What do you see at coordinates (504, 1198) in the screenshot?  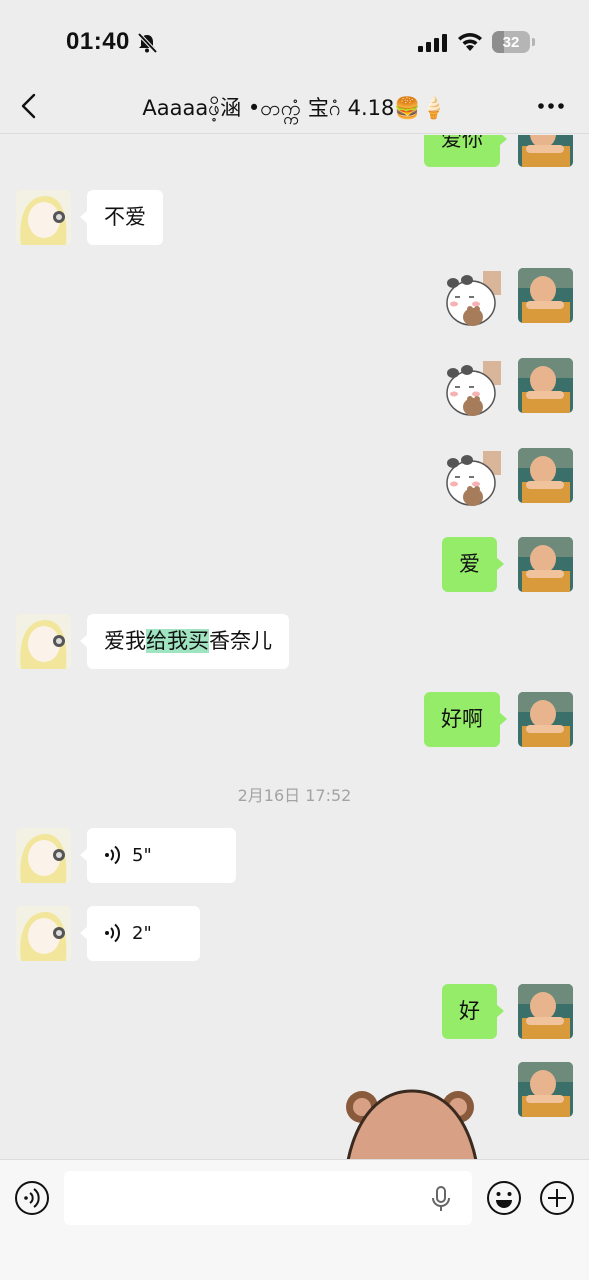 I see `emoji-icon` at bounding box center [504, 1198].